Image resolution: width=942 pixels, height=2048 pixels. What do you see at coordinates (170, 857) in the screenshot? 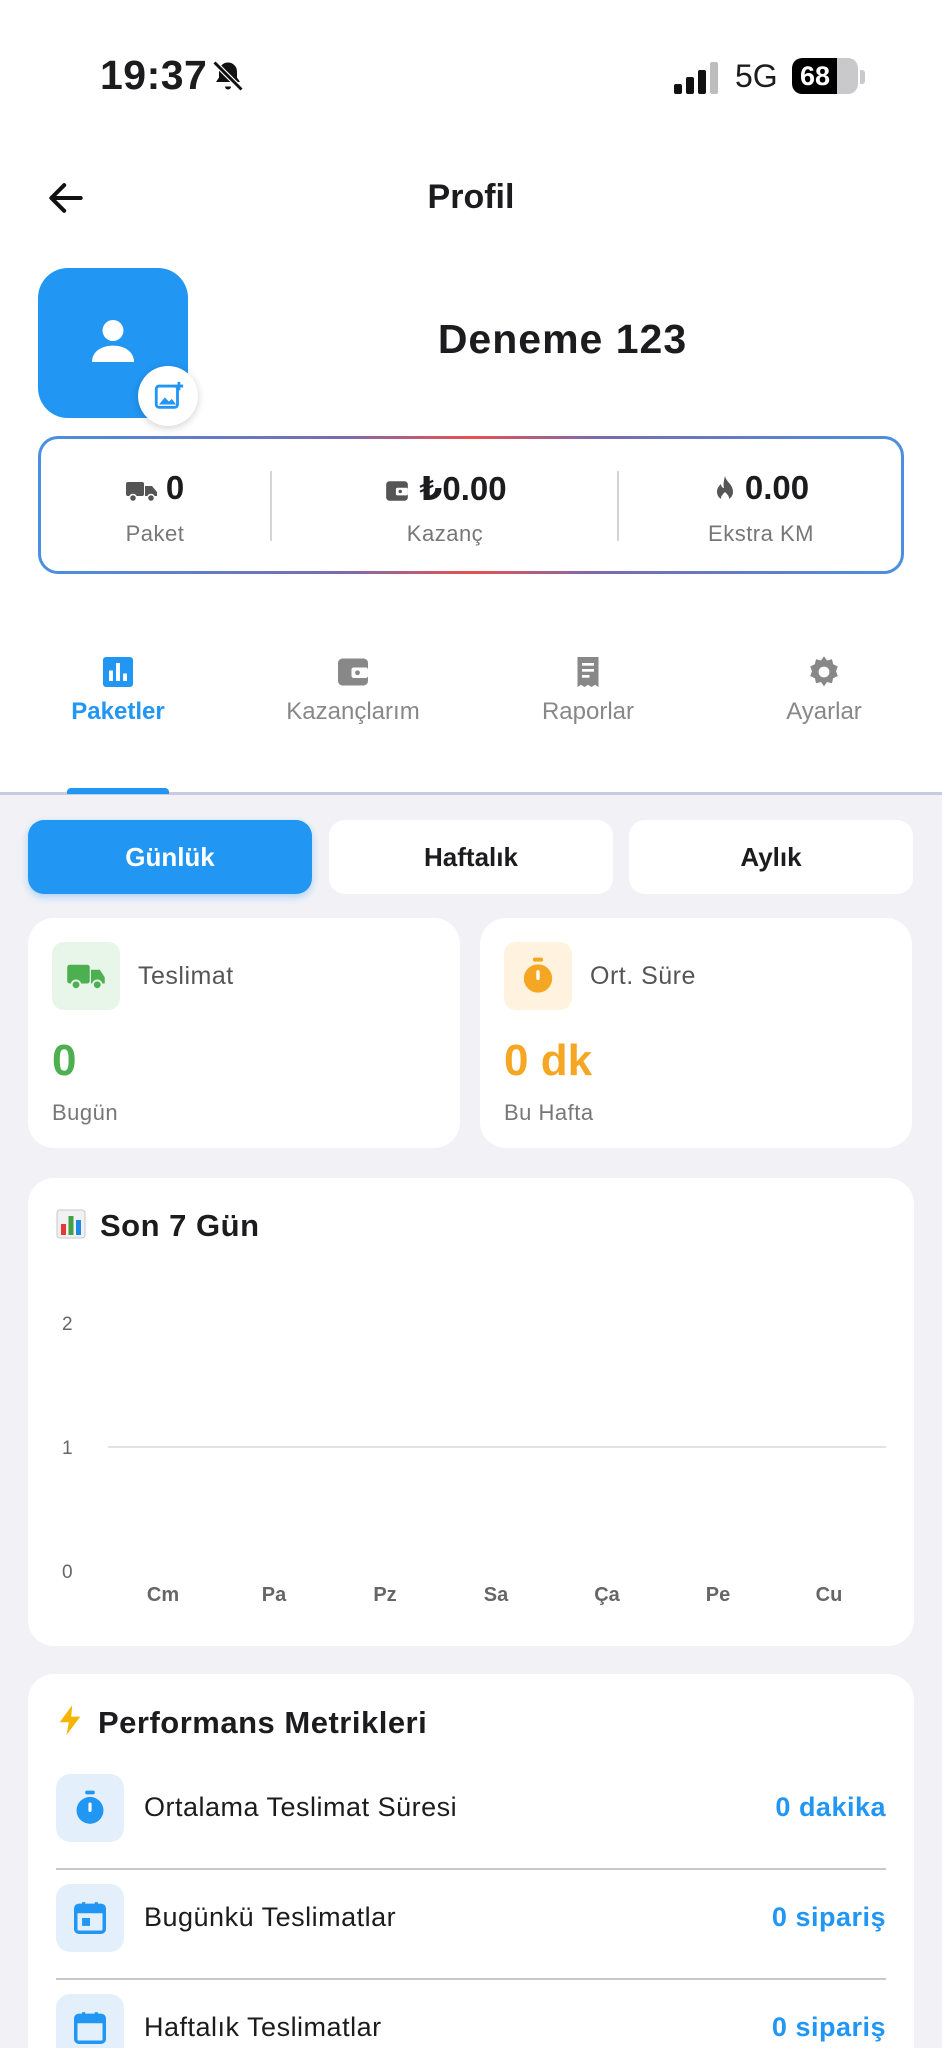
I see `period-daily-button: Günlük` at bounding box center [170, 857].